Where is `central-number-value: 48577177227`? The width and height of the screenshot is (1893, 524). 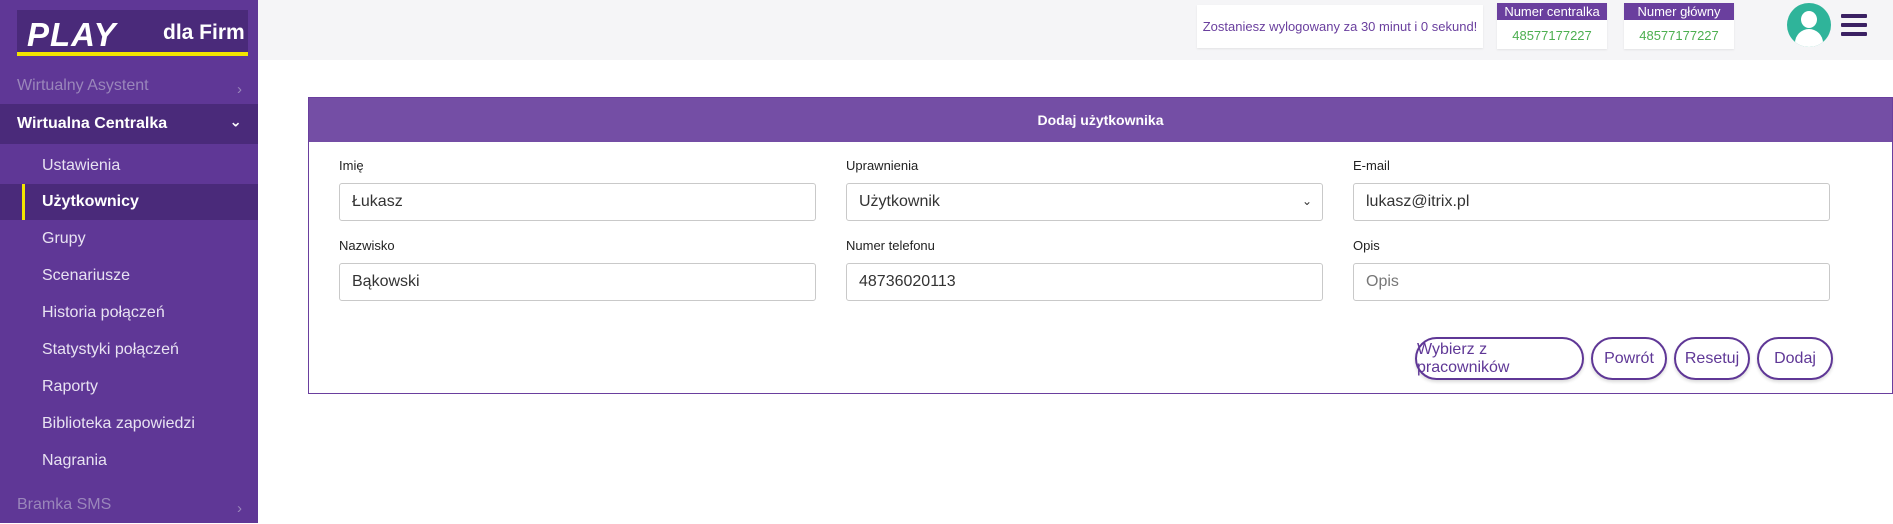 central-number-value: 48577177227 is located at coordinates (1552, 35).